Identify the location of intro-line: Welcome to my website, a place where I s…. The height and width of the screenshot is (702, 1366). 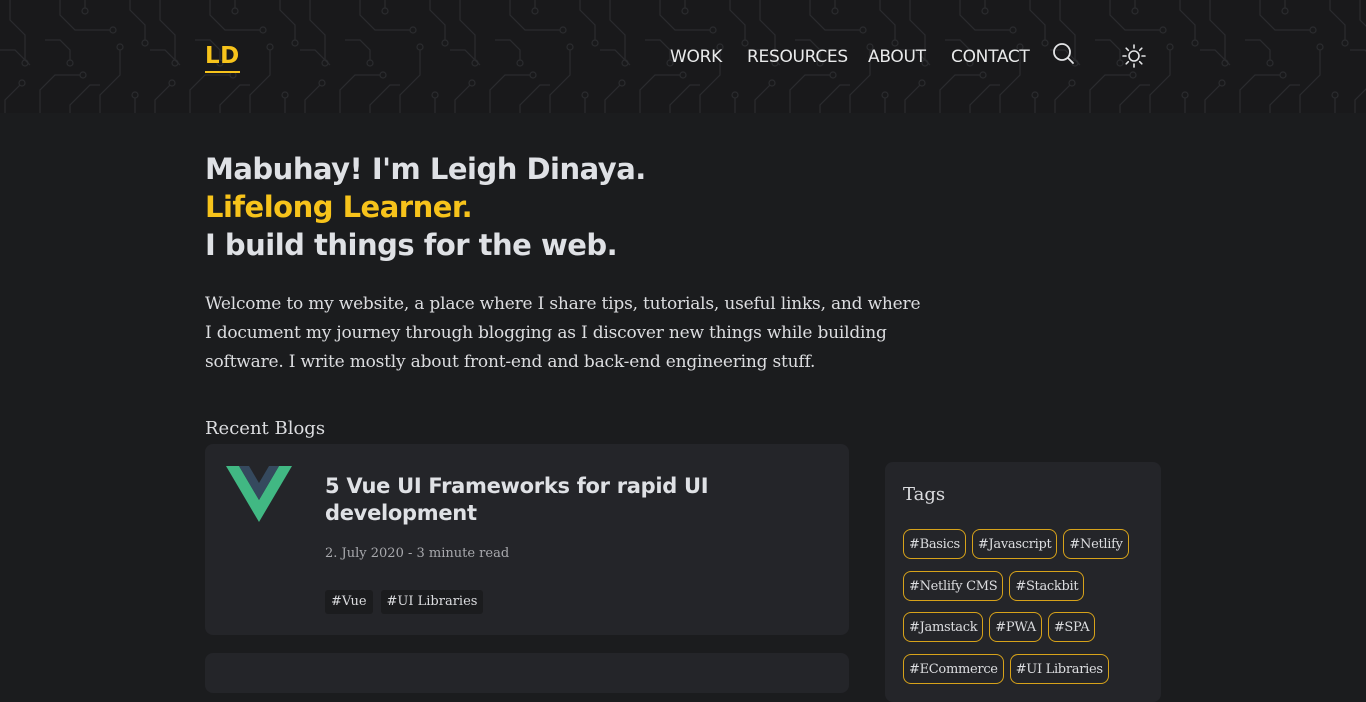
(563, 304).